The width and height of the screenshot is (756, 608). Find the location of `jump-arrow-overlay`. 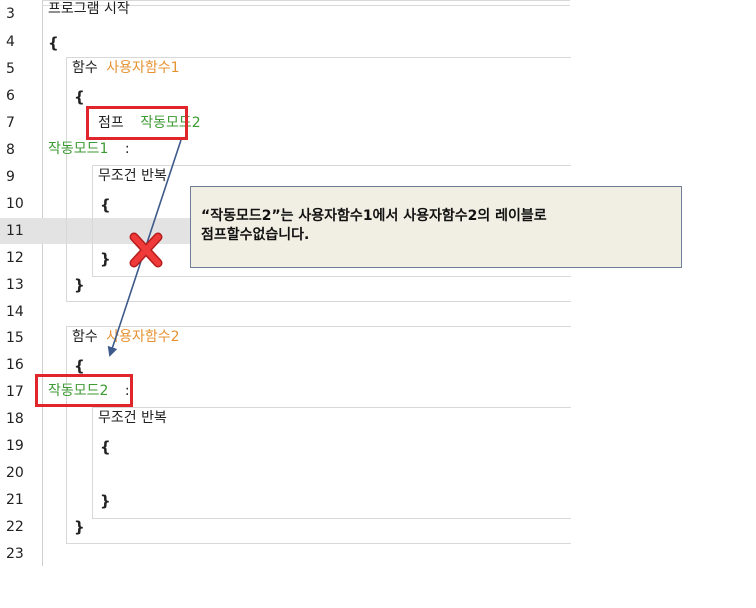

jump-arrow-overlay is located at coordinates (144, 248).